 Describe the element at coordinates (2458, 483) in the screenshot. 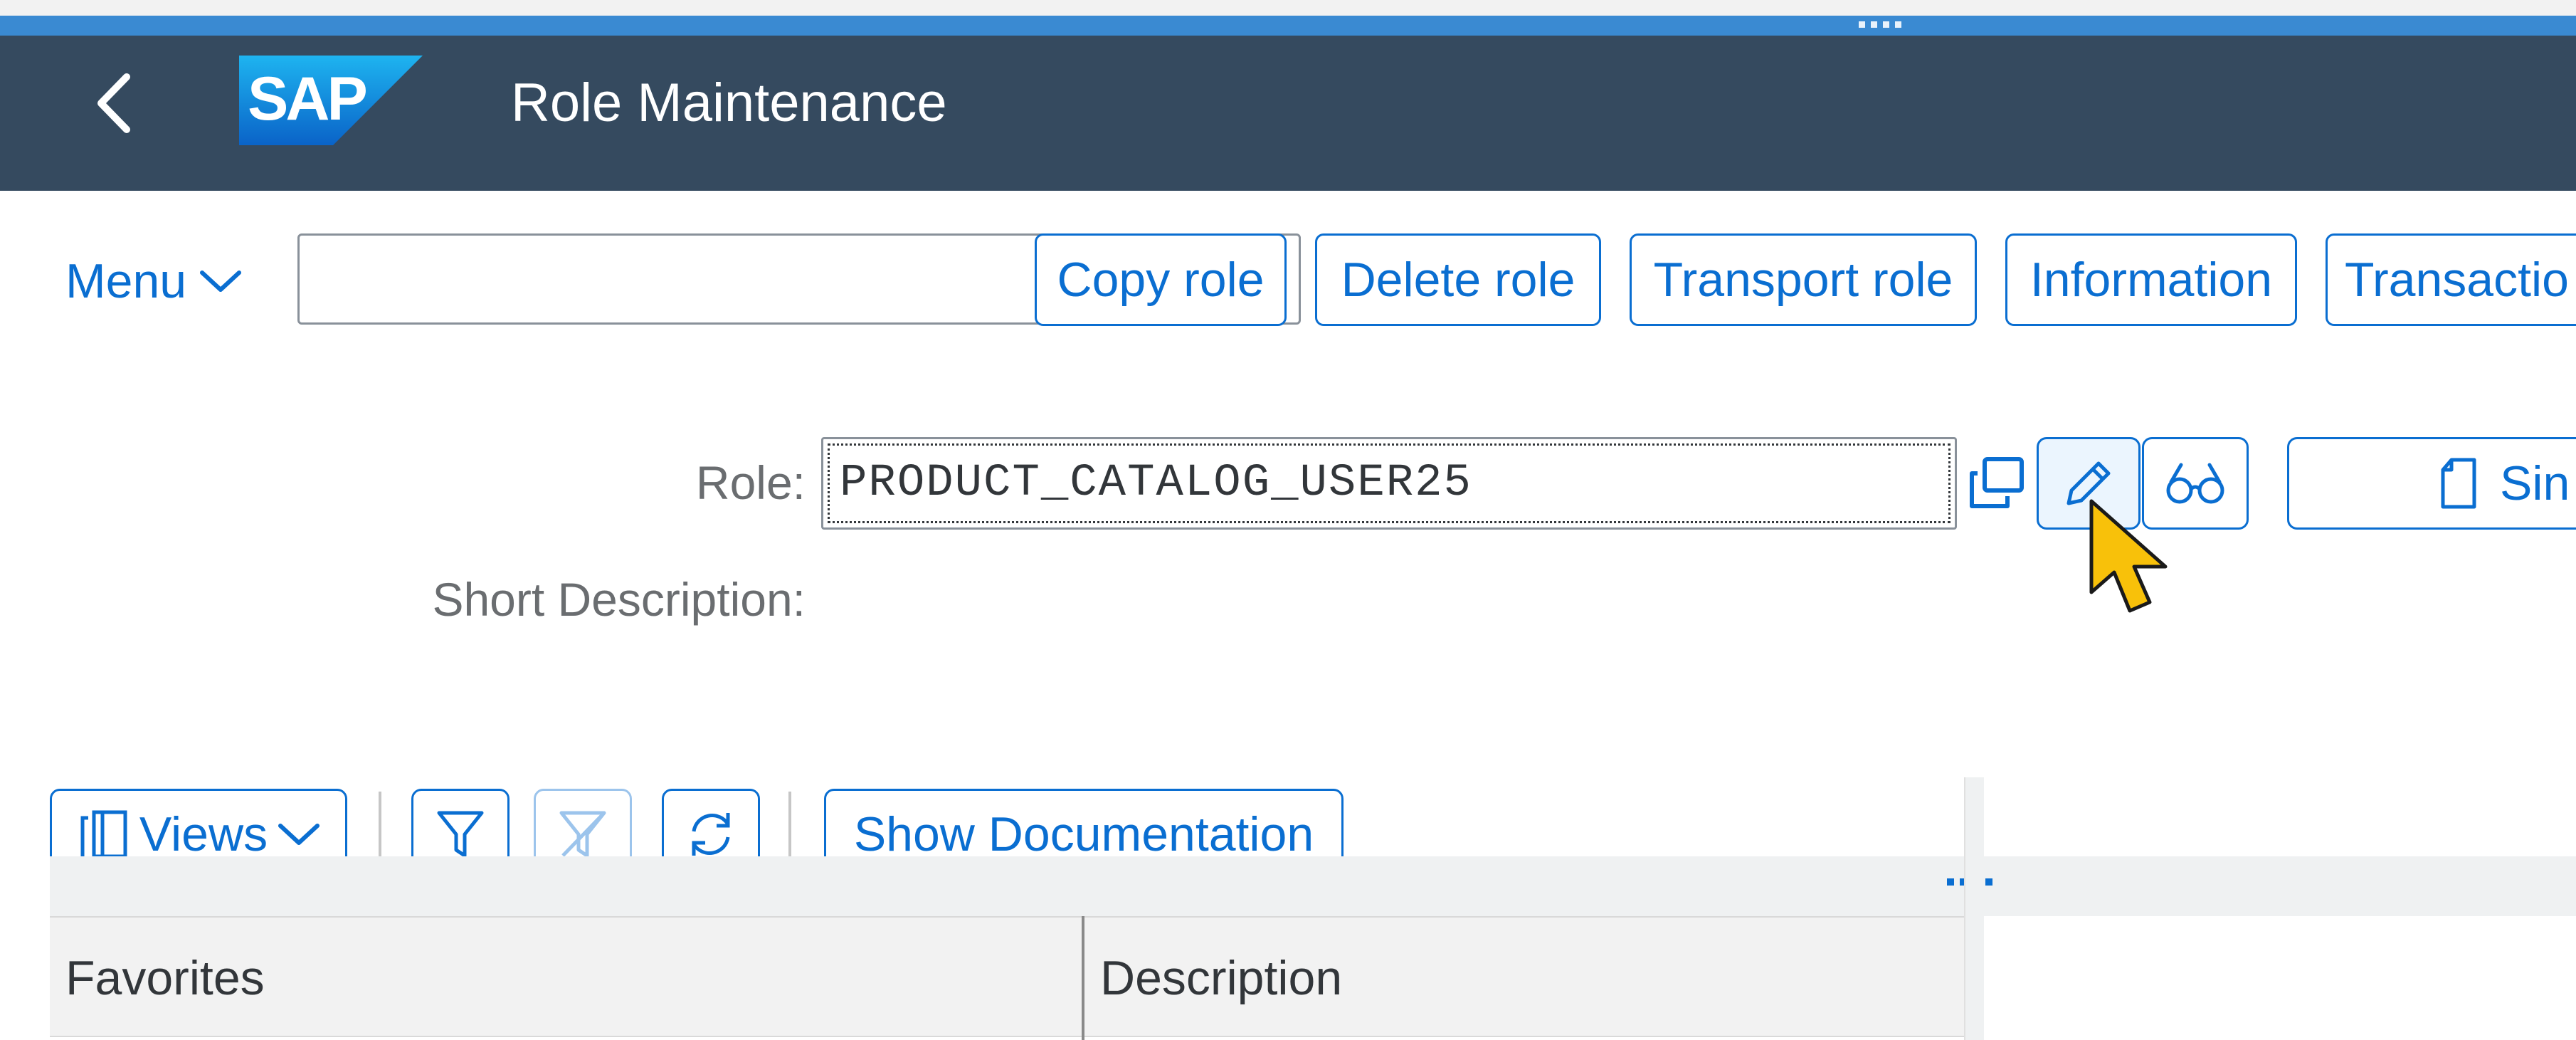

I see `document-icon` at that location.